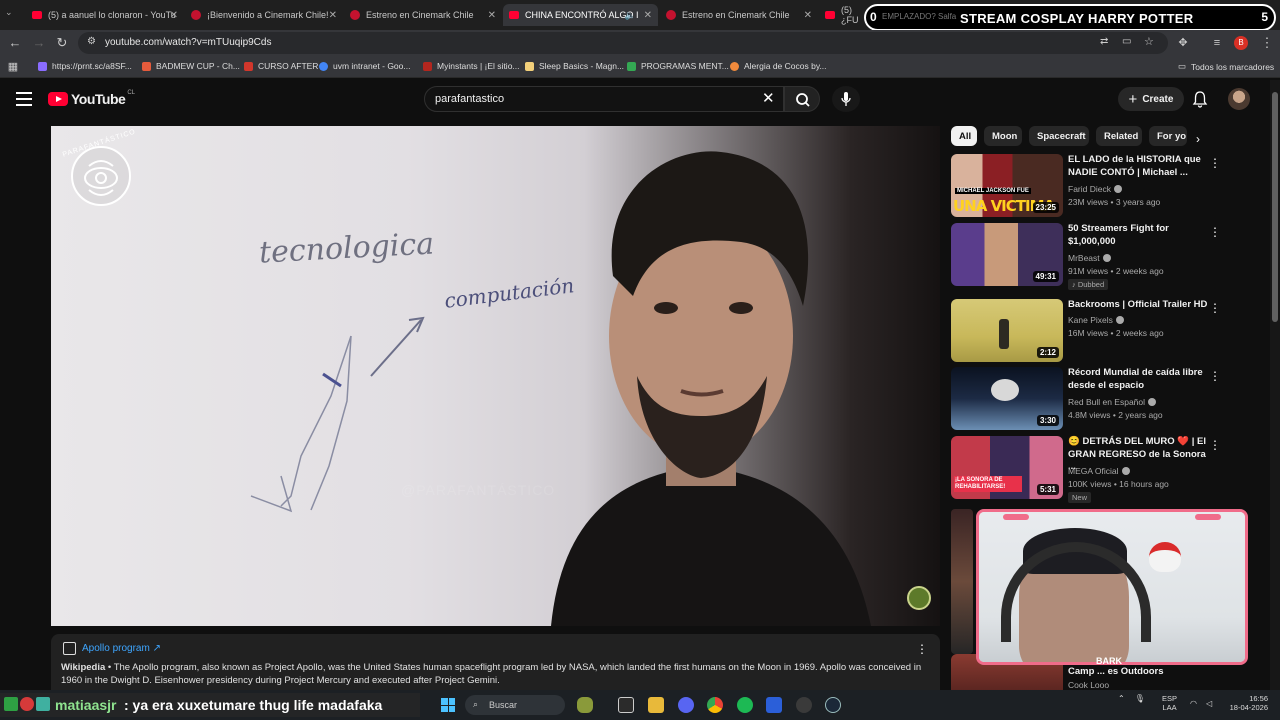 The height and width of the screenshot is (720, 1280). What do you see at coordinates (1193, 703) in the screenshot?
I see `network-icon: ◠` at bounding box center [1193, 703].